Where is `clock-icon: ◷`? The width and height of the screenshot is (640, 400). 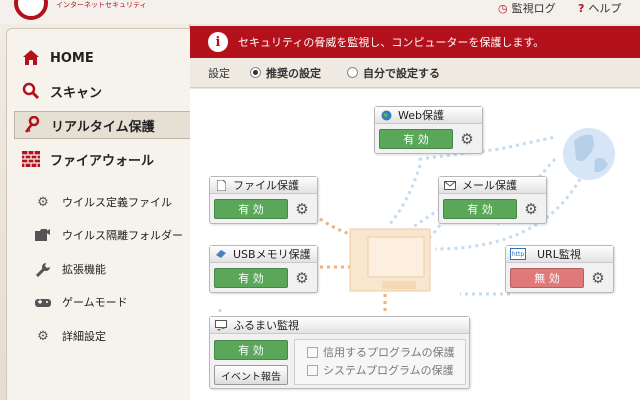
clock-icon: ◷ is located at coordinates (503, 8).